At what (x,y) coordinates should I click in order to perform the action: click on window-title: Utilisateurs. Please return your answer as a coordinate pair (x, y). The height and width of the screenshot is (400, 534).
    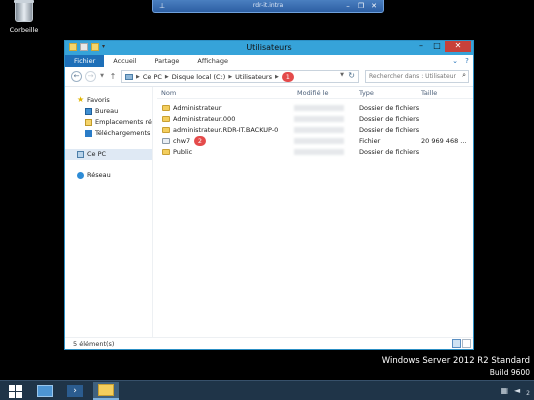
    Looking at the image, I should click on (269, 47).